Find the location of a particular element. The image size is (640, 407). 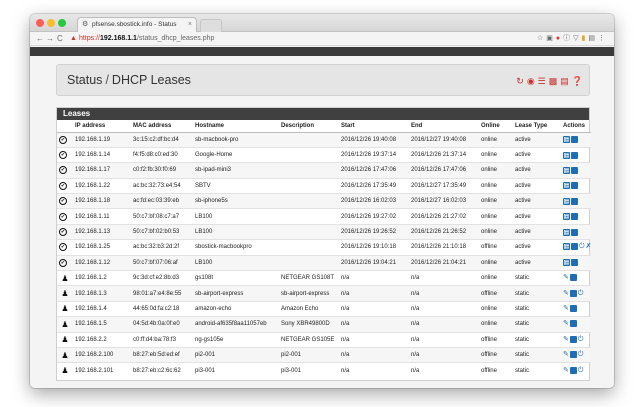

lease-actions-cell: ✎ + ⏻ is located at coordinates (576, 293).